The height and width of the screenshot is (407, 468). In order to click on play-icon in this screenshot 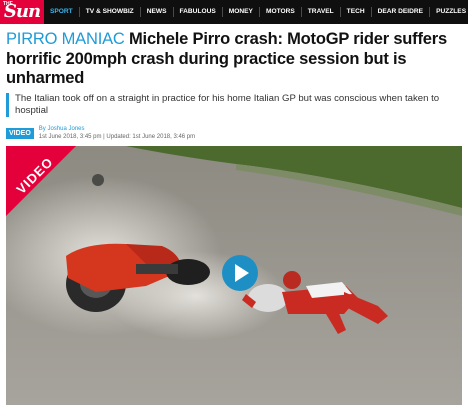, I will do `click(242, 273)`.